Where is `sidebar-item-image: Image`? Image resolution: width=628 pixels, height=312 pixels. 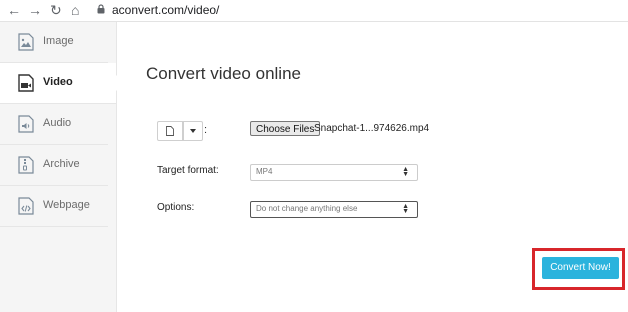 sidebar-item-image: Image is located at coordinates (54, 42).